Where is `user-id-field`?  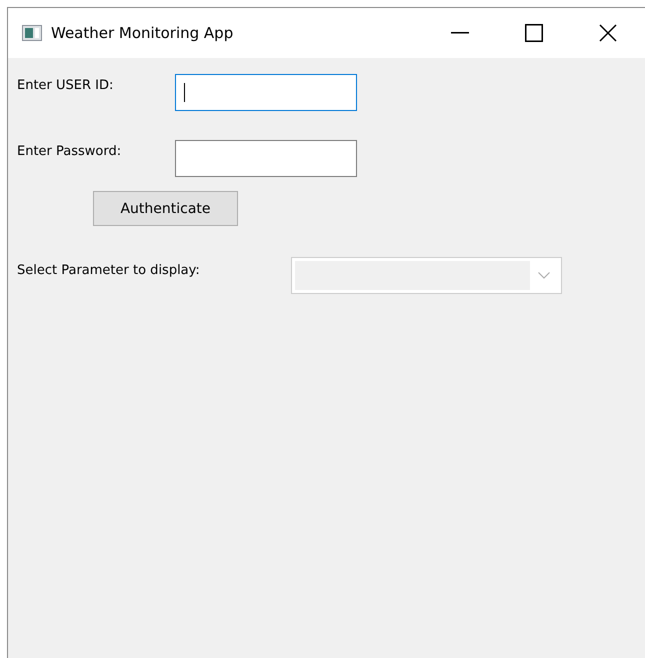 user-id-field is located at coordinates (266, 92).